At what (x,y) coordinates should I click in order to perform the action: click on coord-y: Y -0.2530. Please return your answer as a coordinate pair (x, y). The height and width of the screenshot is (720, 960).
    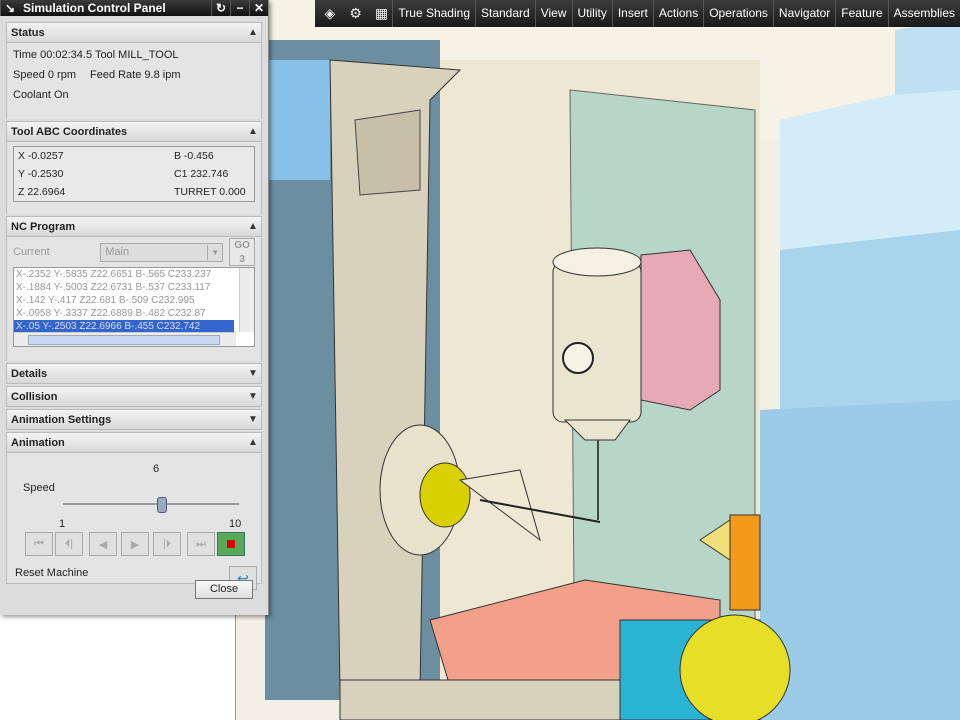
    Looking at the image, I should click on (41, 174).